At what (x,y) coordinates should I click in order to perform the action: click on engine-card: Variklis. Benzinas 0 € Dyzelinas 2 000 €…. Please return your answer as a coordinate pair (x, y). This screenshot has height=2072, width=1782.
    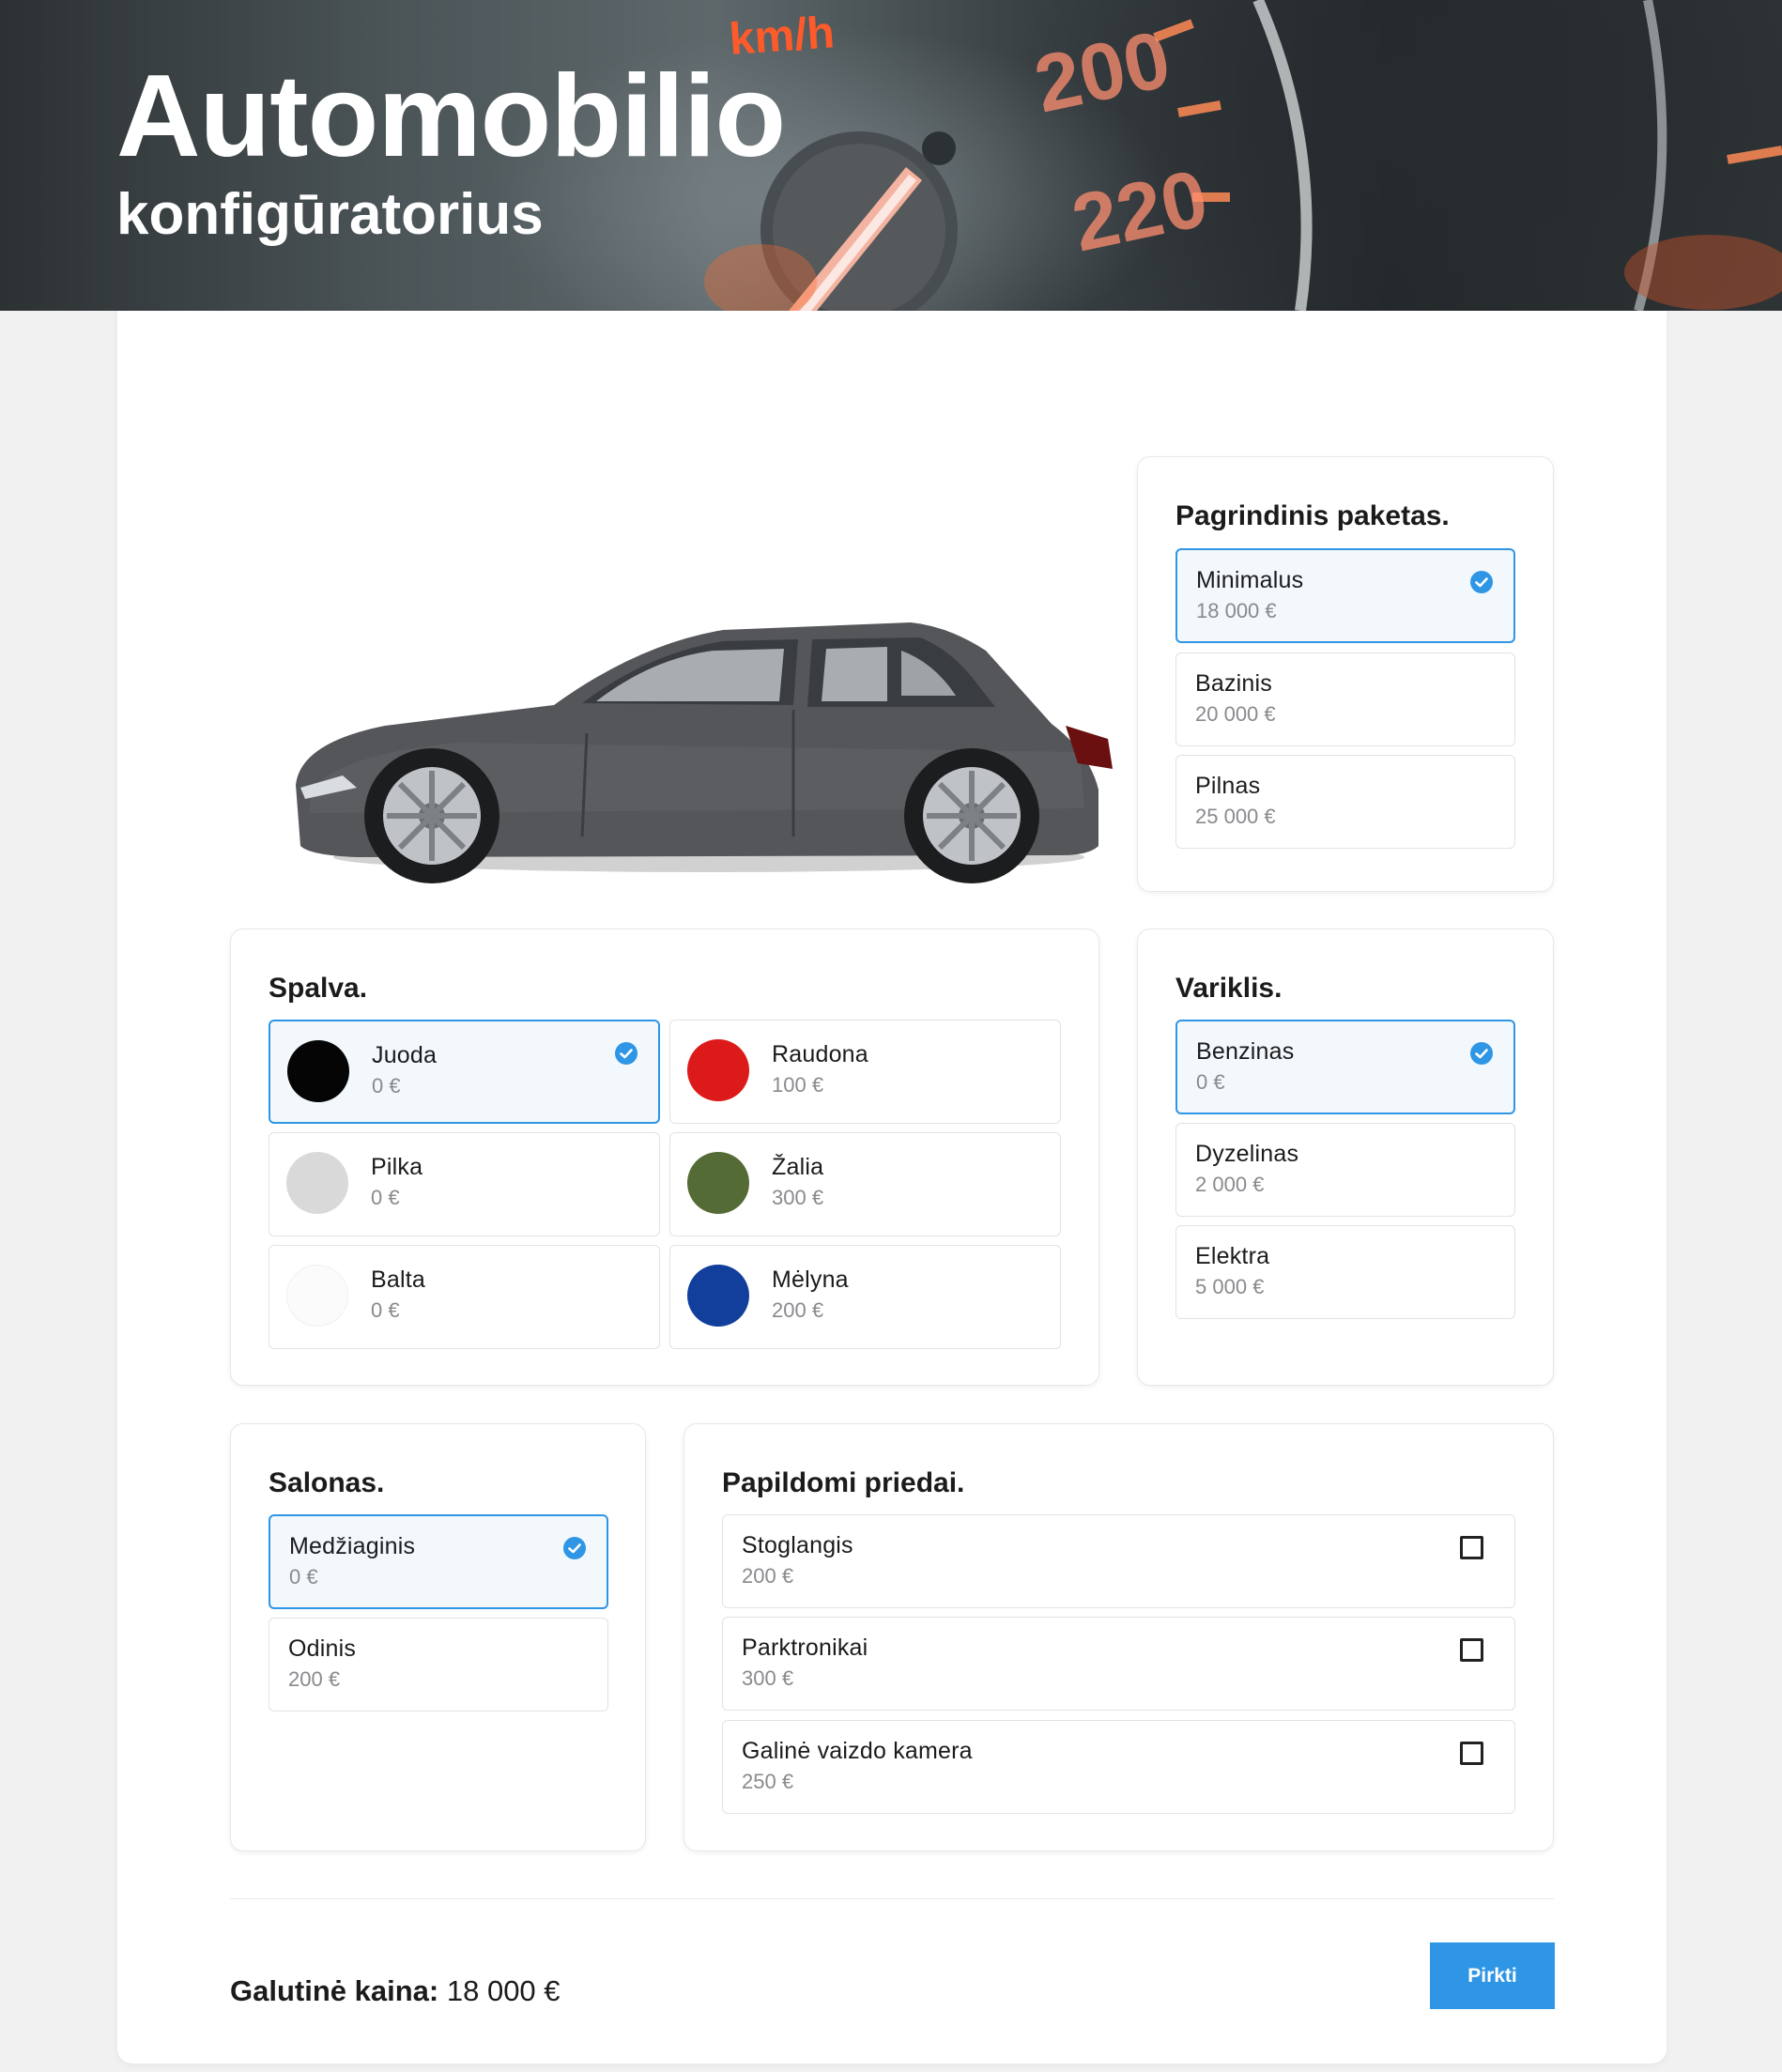
    Looking at the image, I should click on (1345, 1158).